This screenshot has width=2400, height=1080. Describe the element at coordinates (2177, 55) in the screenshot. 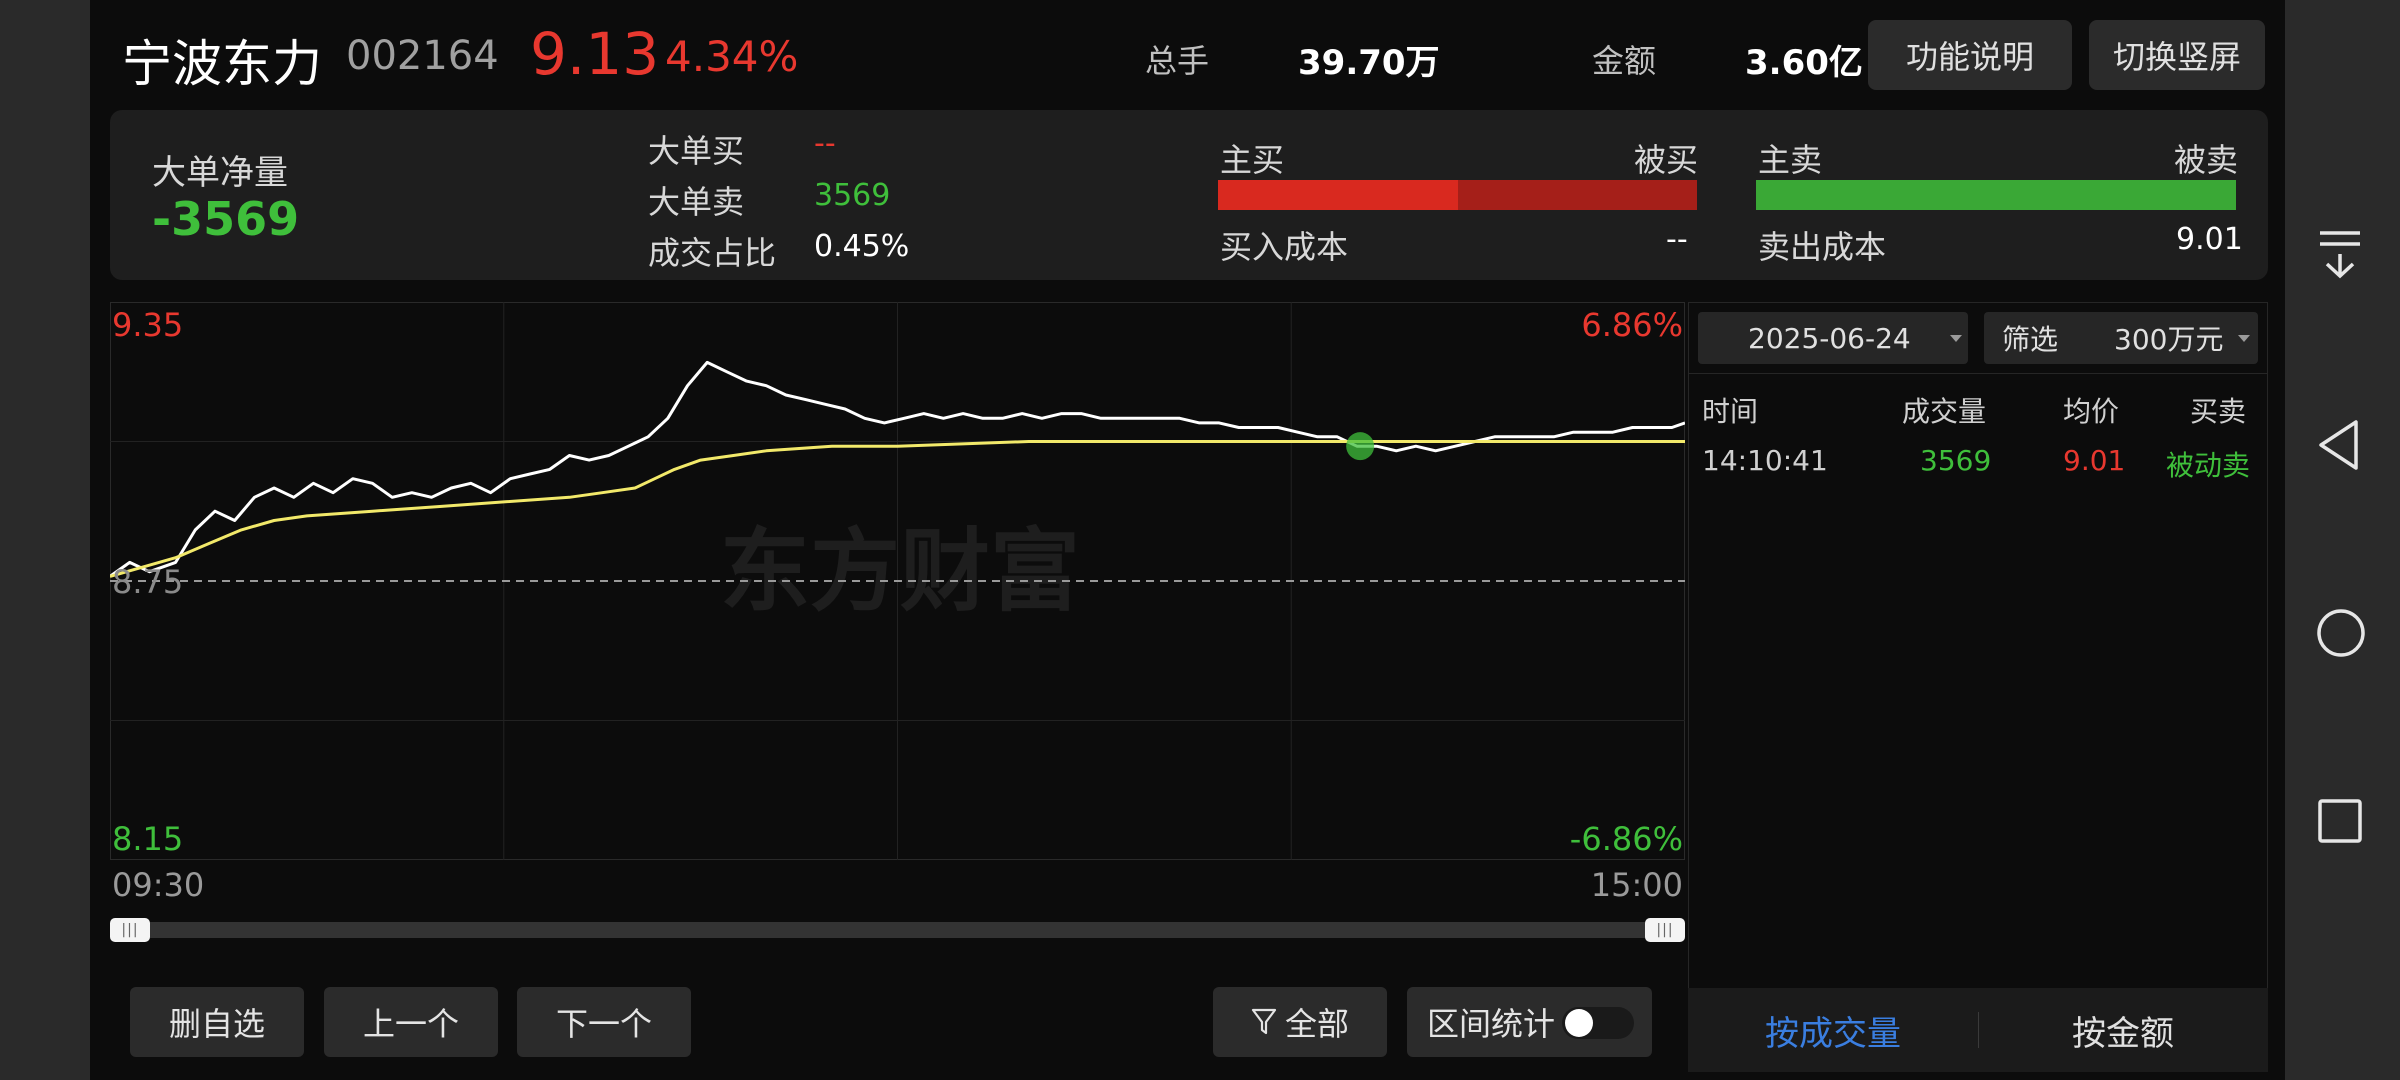

I see `switch-portrait-button: 切换竖屏` at that location.